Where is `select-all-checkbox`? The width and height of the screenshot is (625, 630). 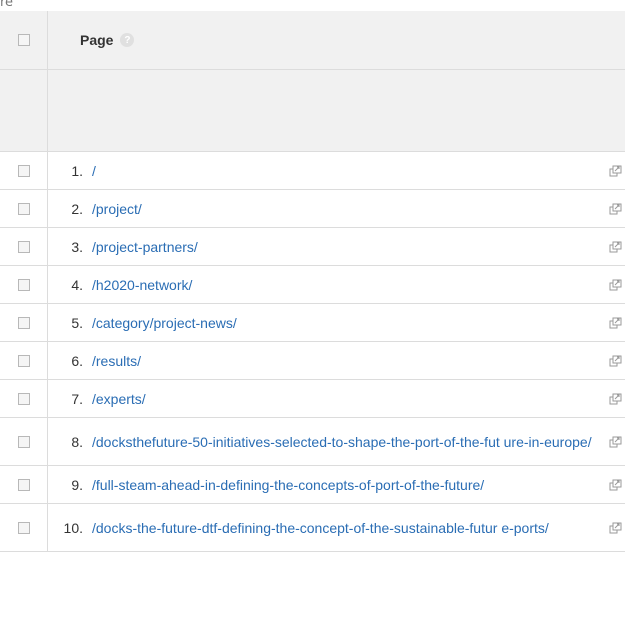
select-all-checkbox is located at coordinates (23, 40).